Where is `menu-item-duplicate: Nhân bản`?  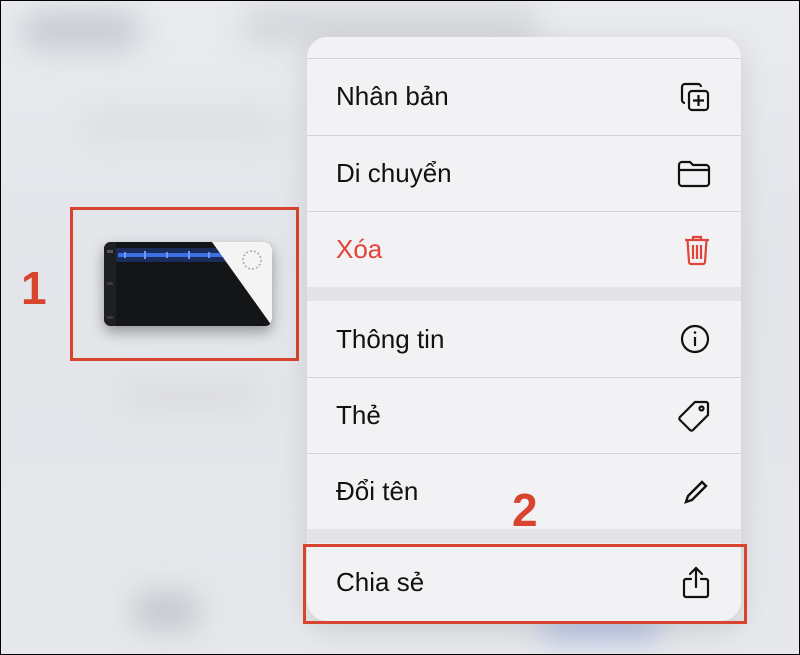
menu-item-duplicate: Nhân bản is located at coordinates (524, 96).